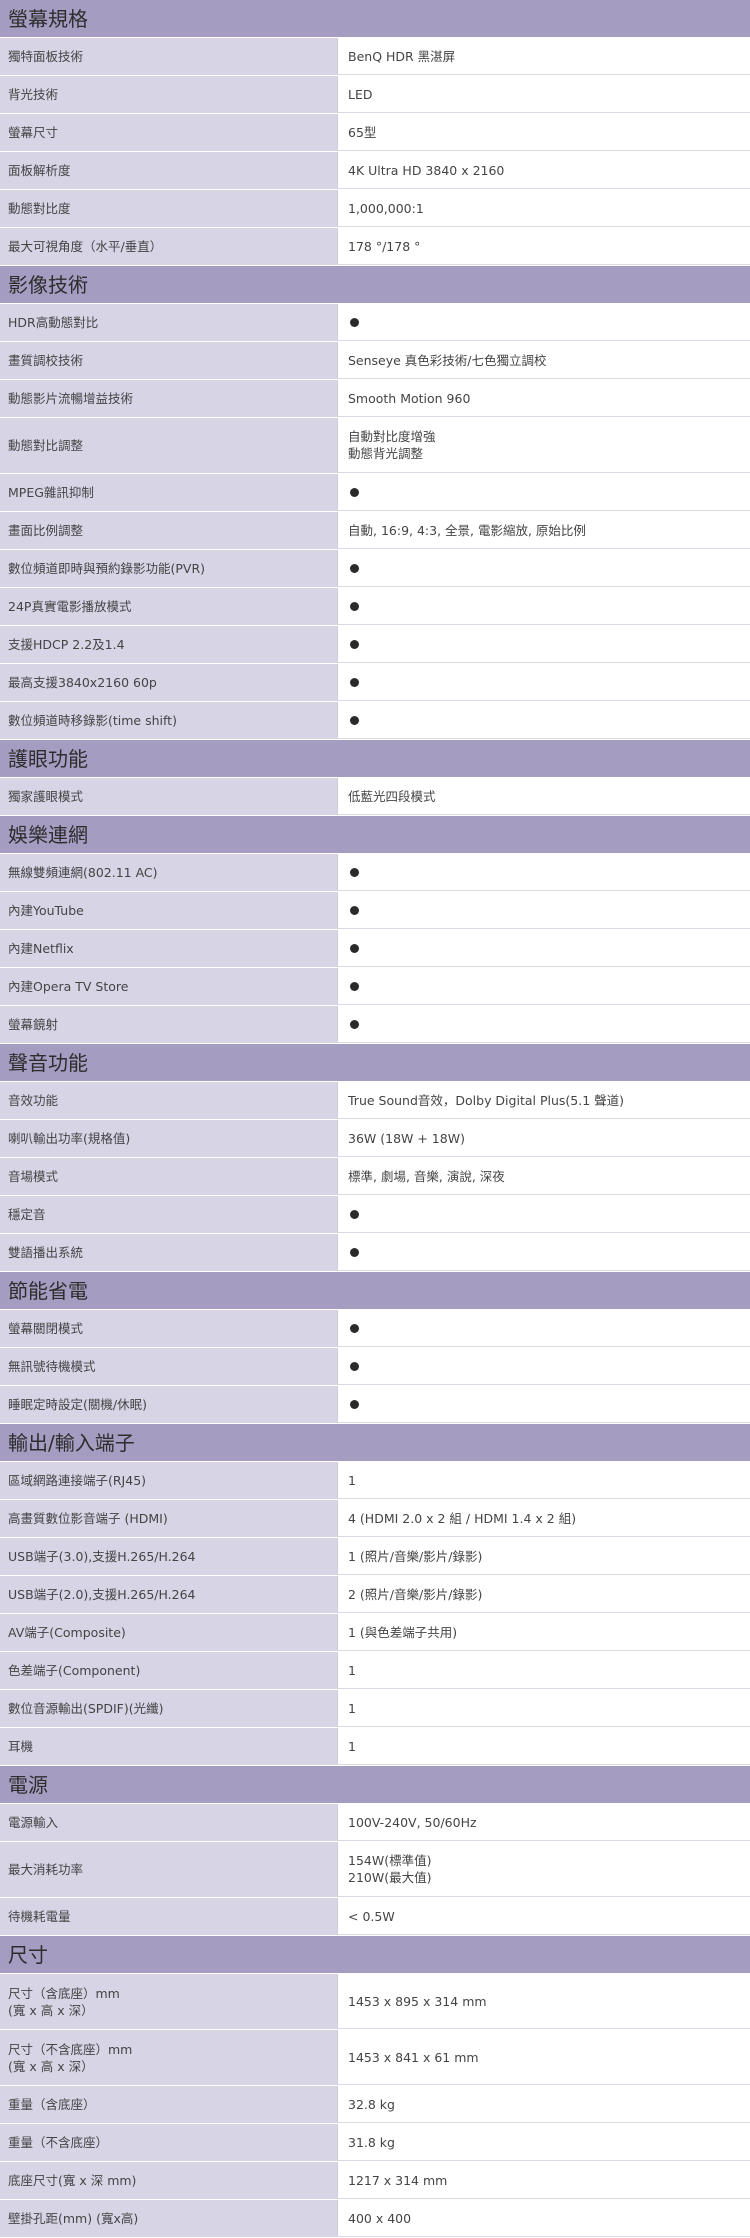  I want to click on spec-row: 喇叭輸出功率(規格值) 36W (18W + 18W), so click(375, 1139).